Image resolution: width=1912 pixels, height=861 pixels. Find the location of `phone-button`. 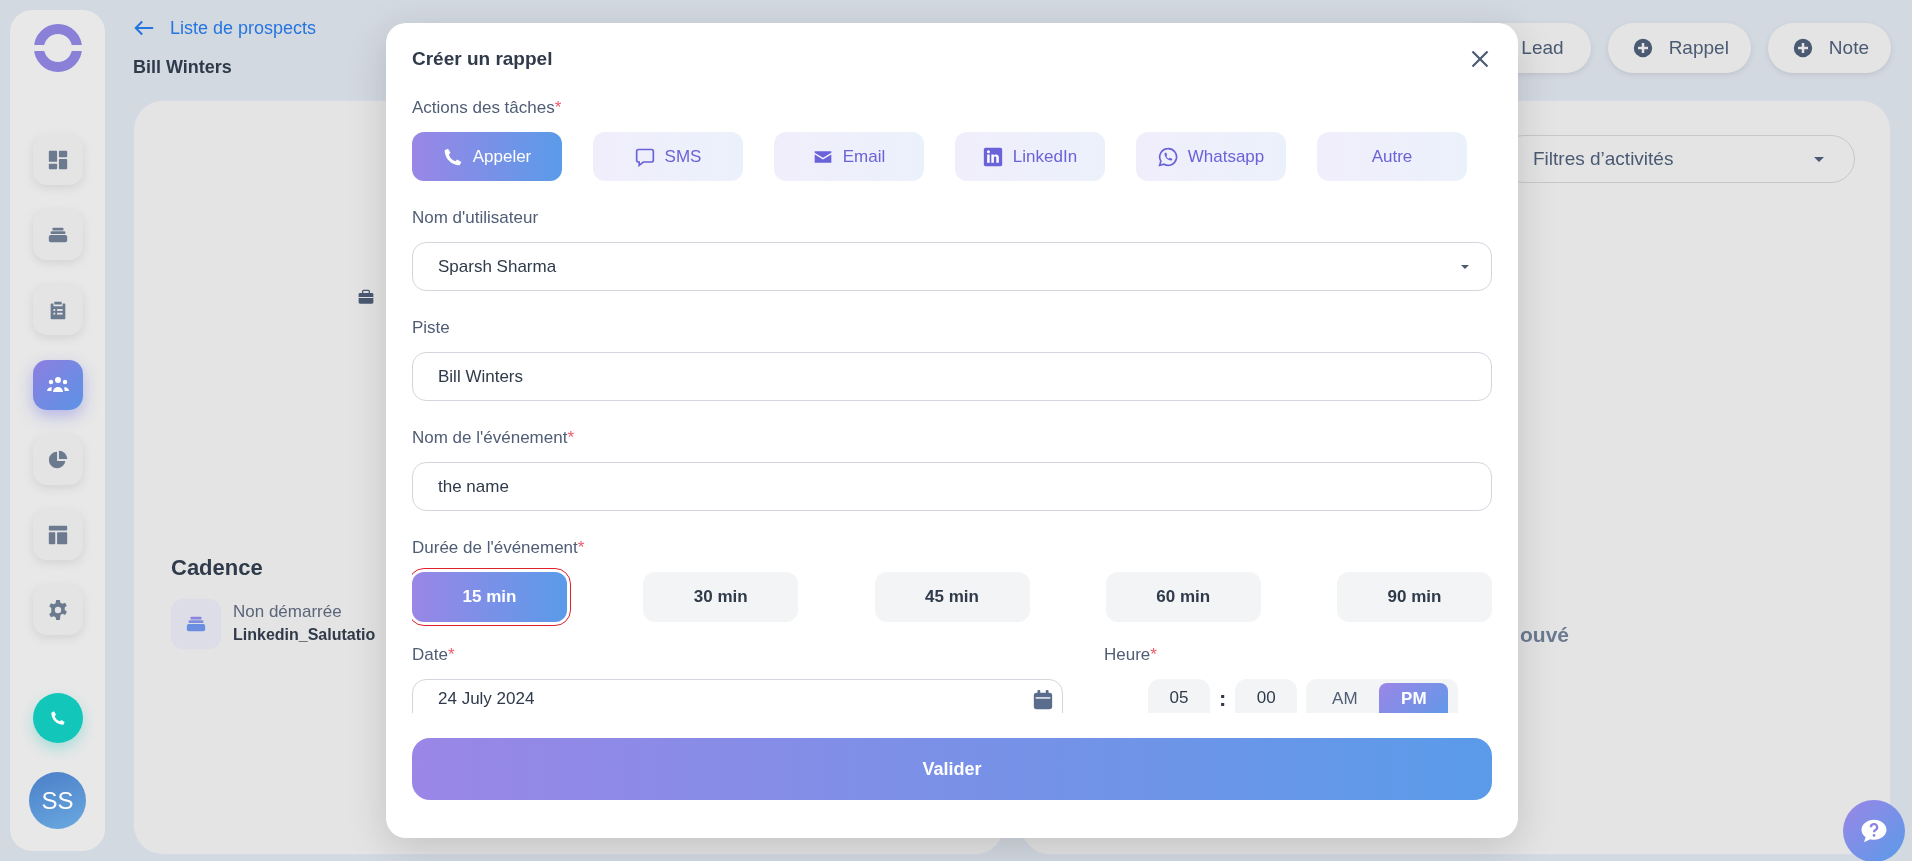

phone-button is located at coordinates (57, 718).